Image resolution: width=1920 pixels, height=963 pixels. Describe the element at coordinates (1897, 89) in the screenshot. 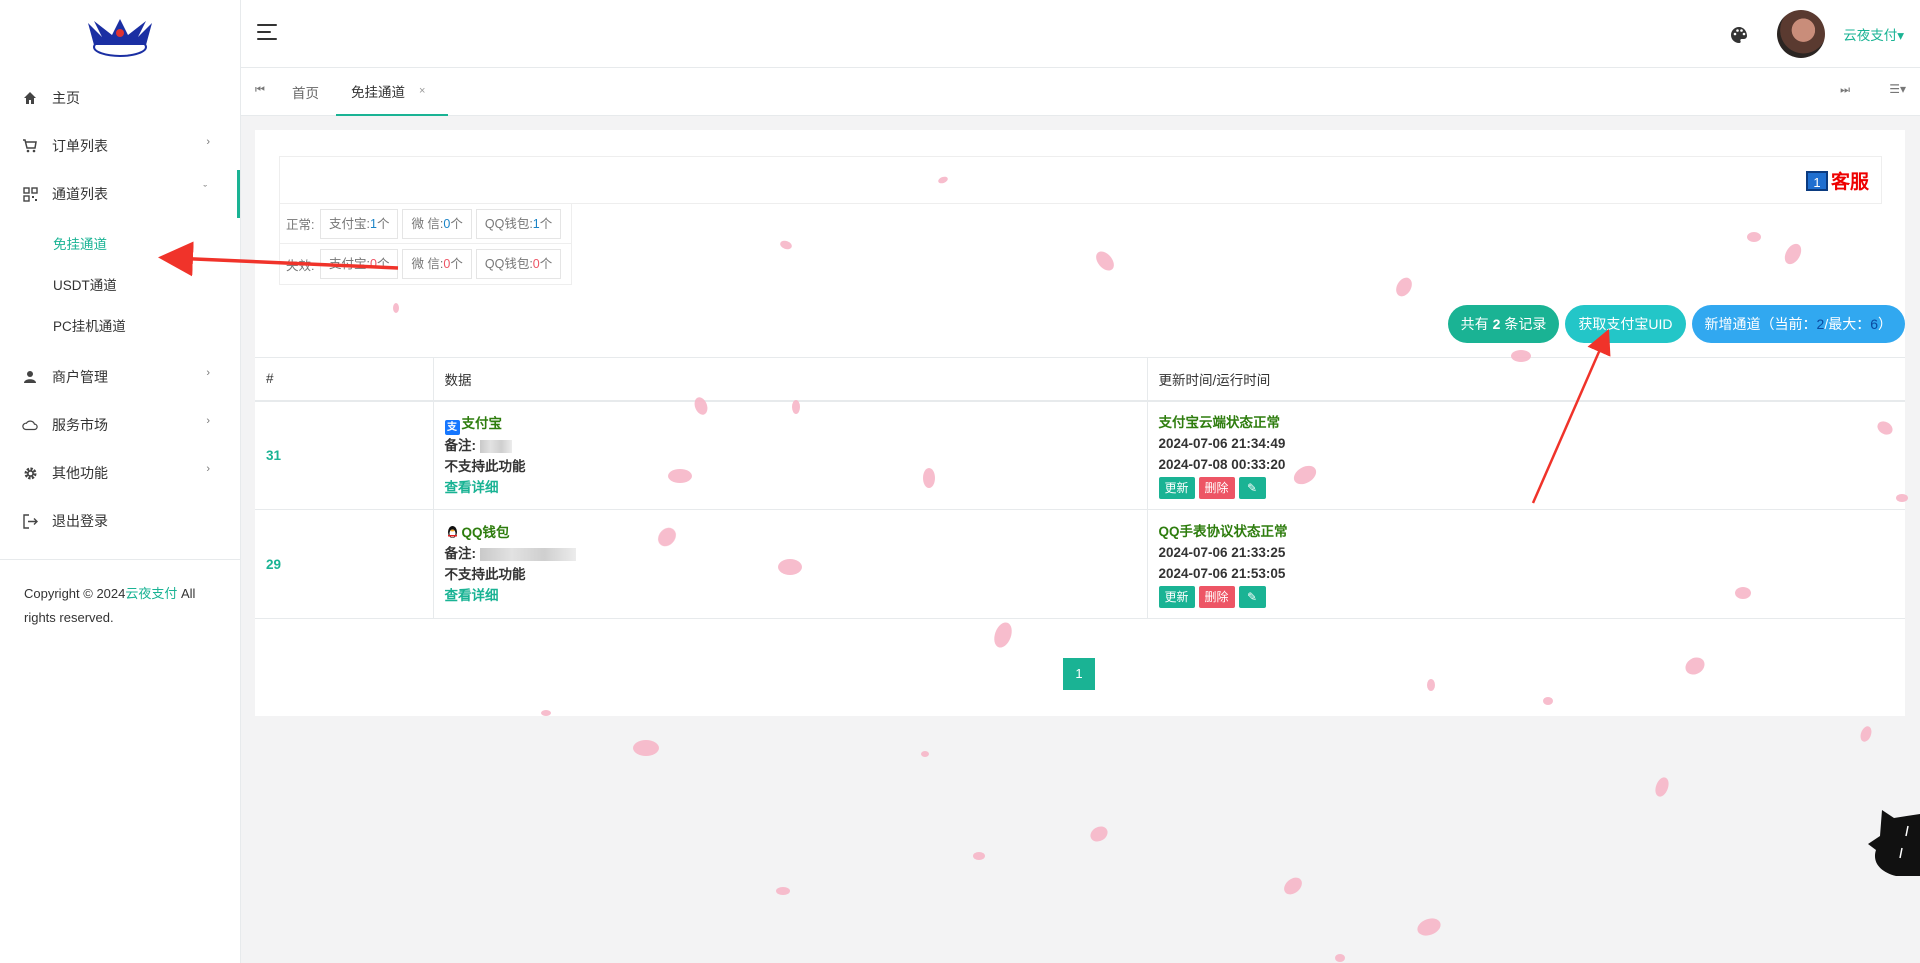

I see `tab-menu-icon: ☰▾` at that location.